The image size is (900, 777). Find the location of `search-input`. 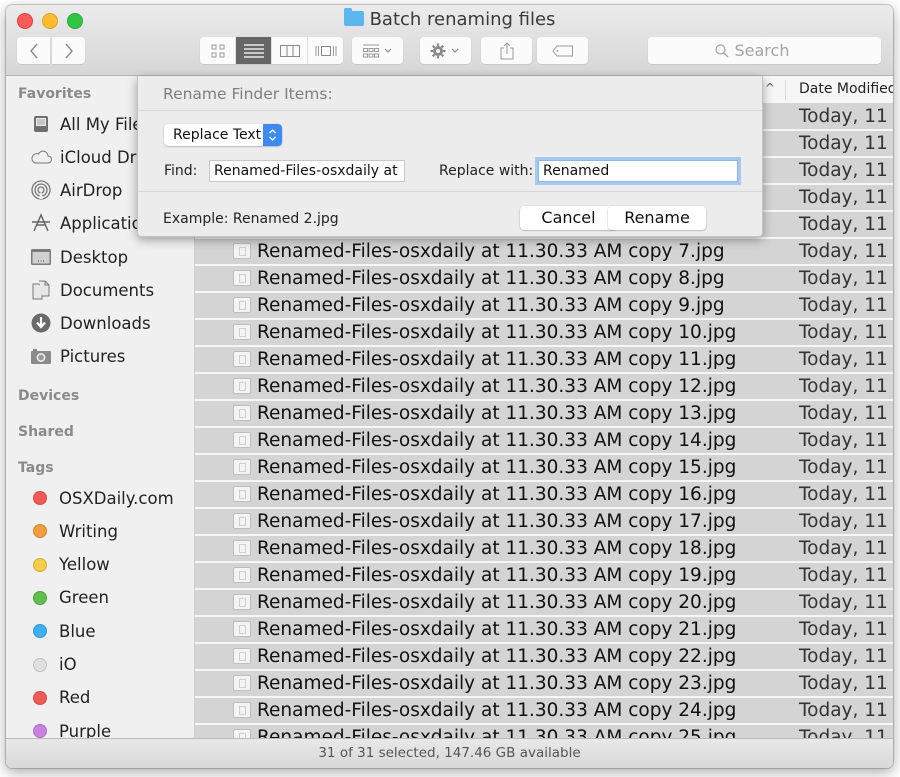

search-input is located at coordinates (774, 50).